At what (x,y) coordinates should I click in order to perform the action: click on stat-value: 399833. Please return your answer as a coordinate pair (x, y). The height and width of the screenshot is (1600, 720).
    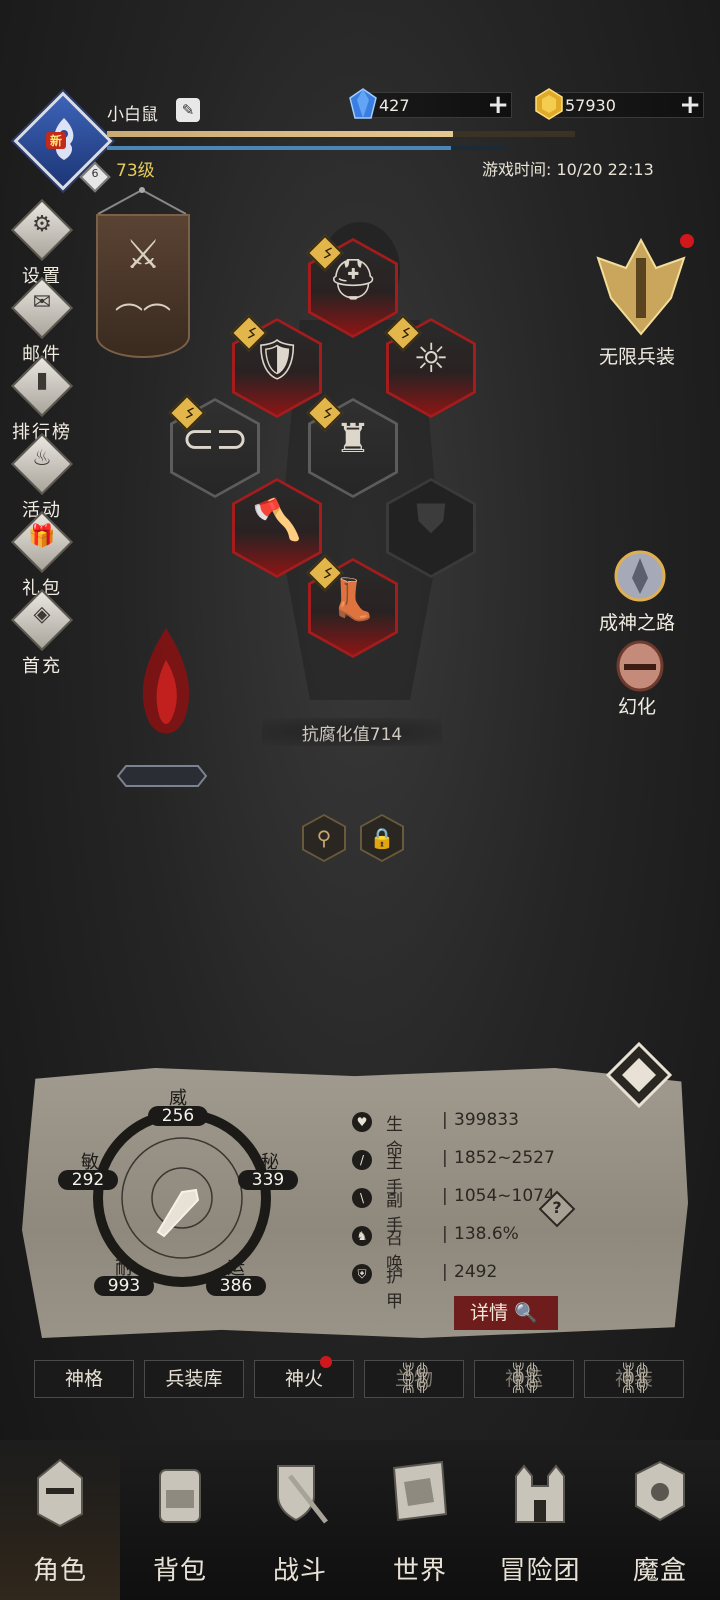
    Looking at the image, I should click on (486, 1120).